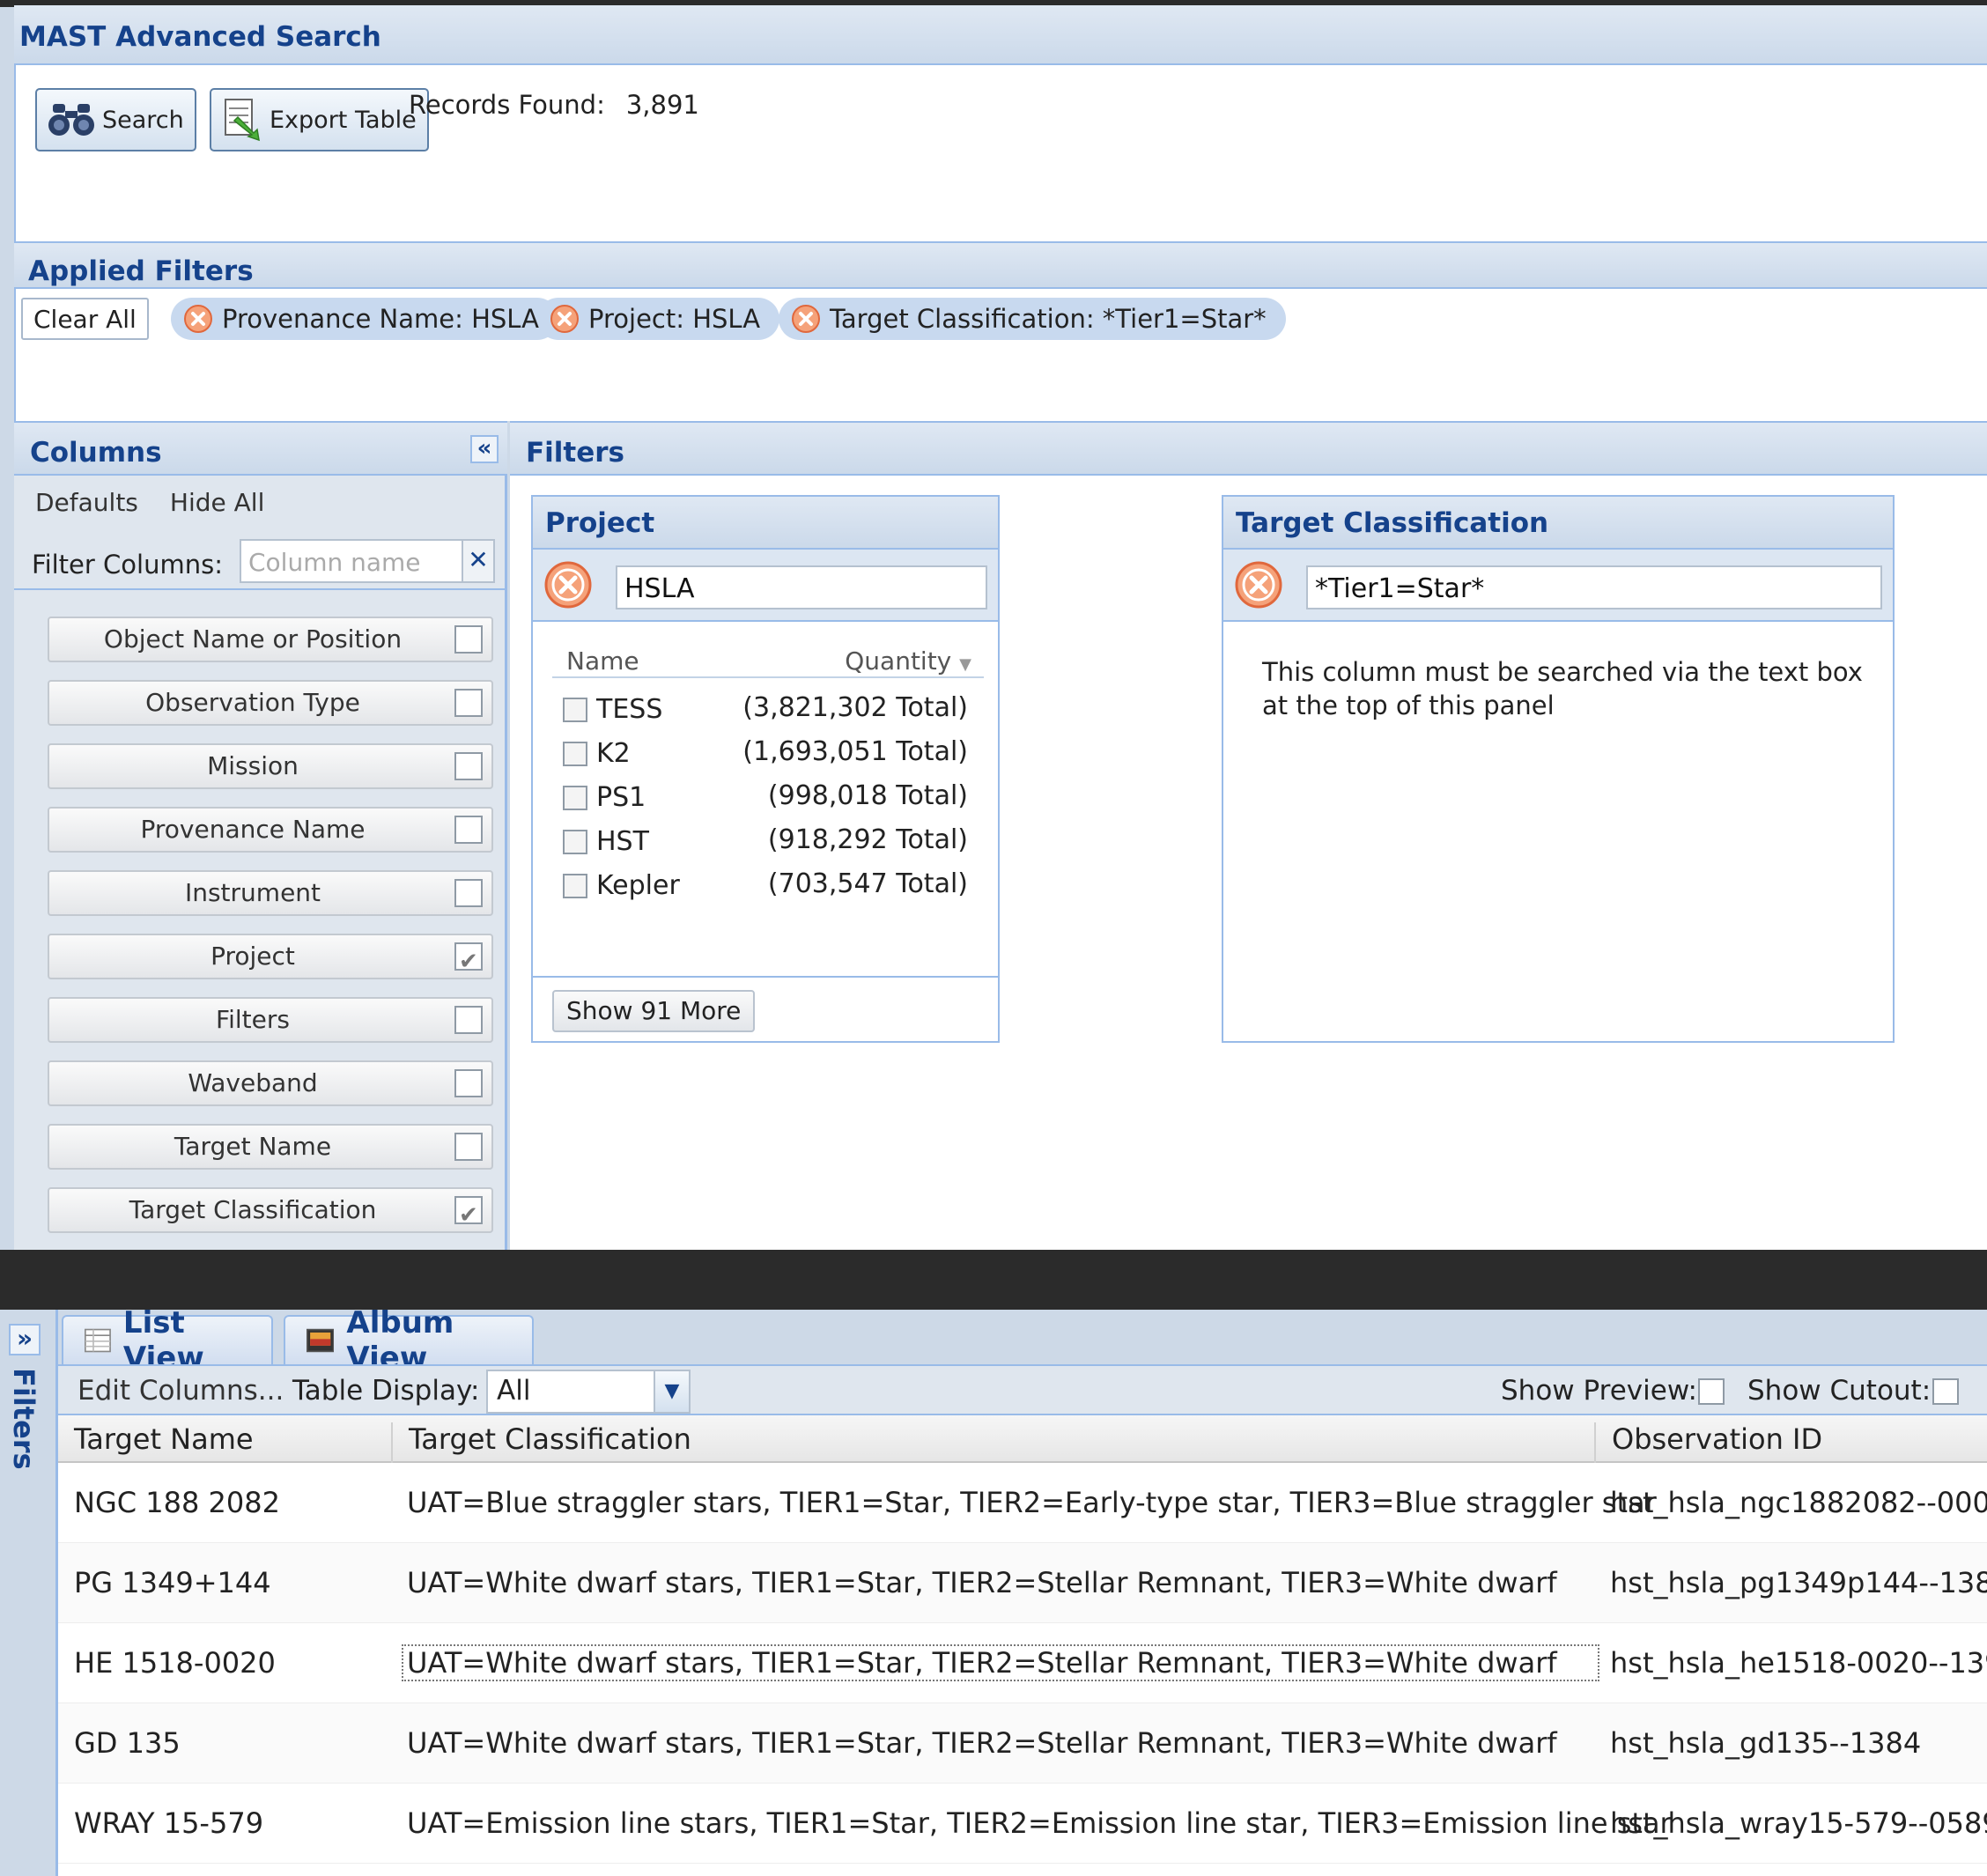  What do you see at coordinates (172, 1582) in the screenshot?
I see `target-name-cell: PG 1349+144` at bounding box center [172, 1582].